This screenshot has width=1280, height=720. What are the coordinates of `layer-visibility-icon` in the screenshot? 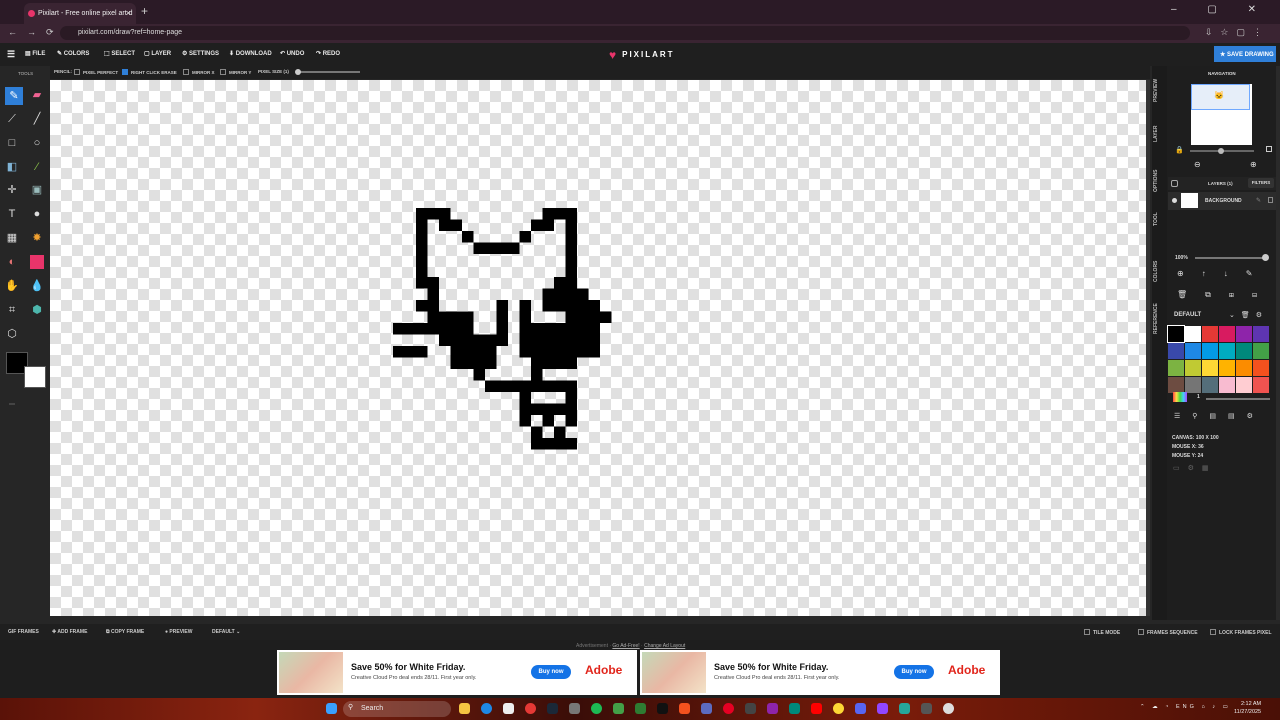 It's located at (1174, 183).